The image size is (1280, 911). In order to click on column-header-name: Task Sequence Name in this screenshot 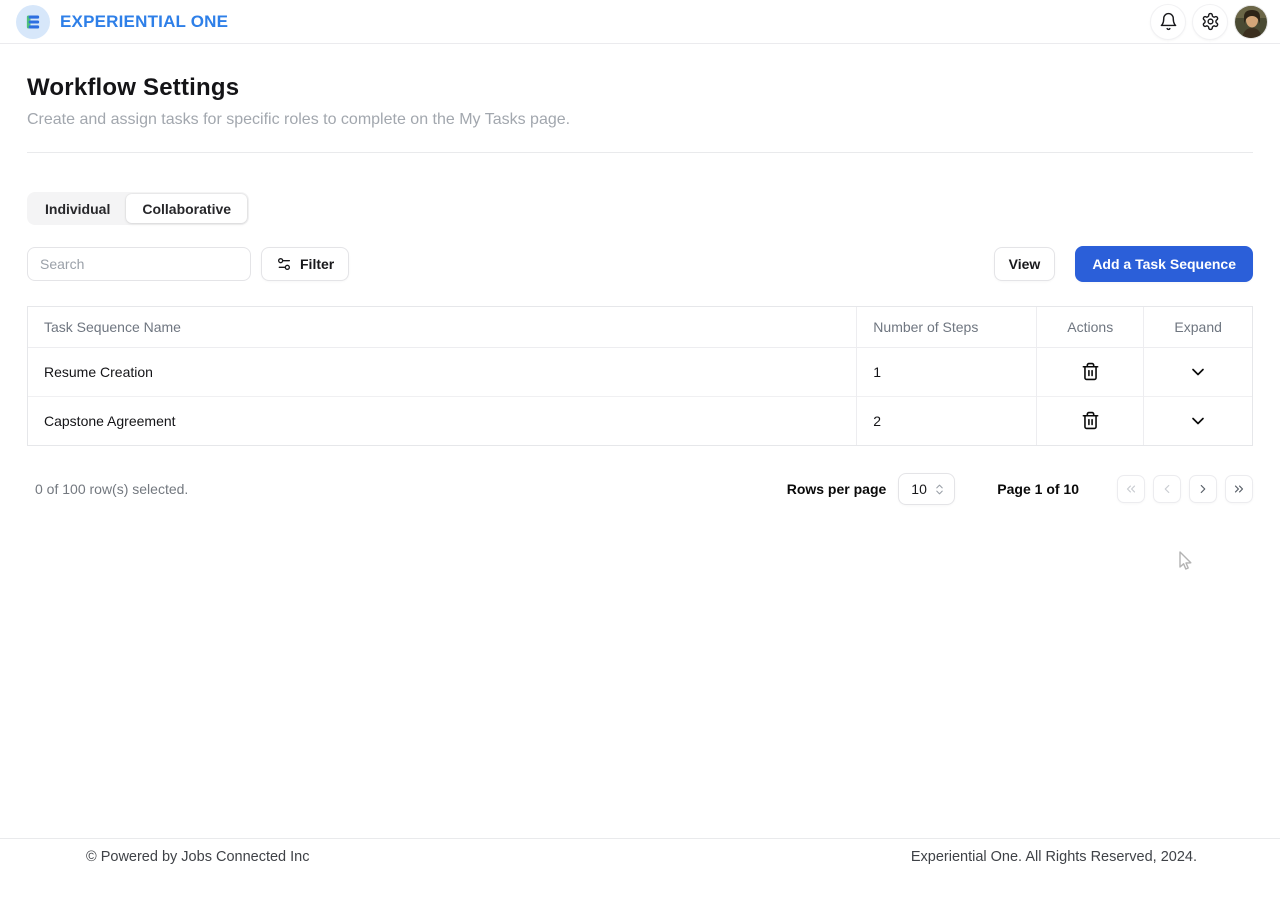, I will do `click(443, 327)`.